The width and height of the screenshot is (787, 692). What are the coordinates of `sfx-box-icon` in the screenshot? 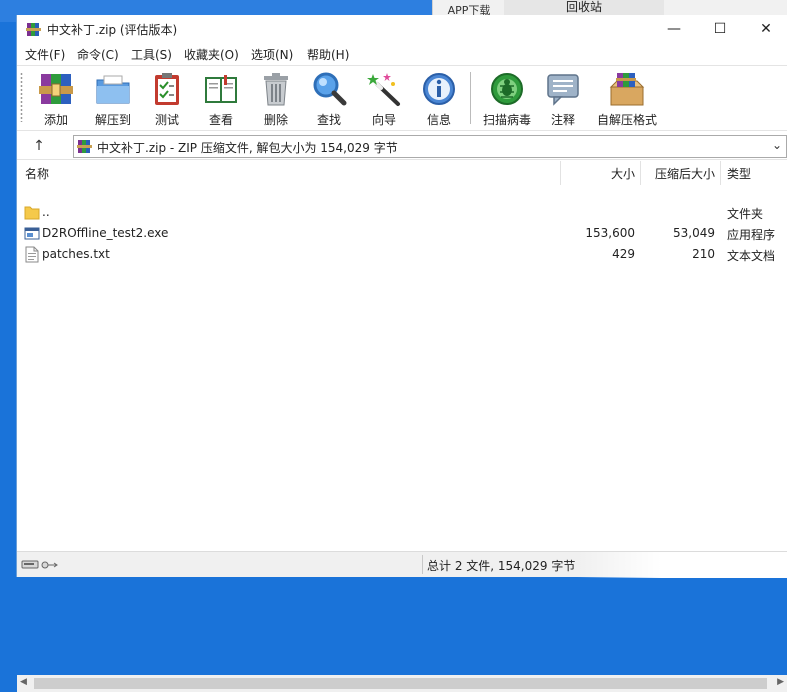 It's located at (627, 89).